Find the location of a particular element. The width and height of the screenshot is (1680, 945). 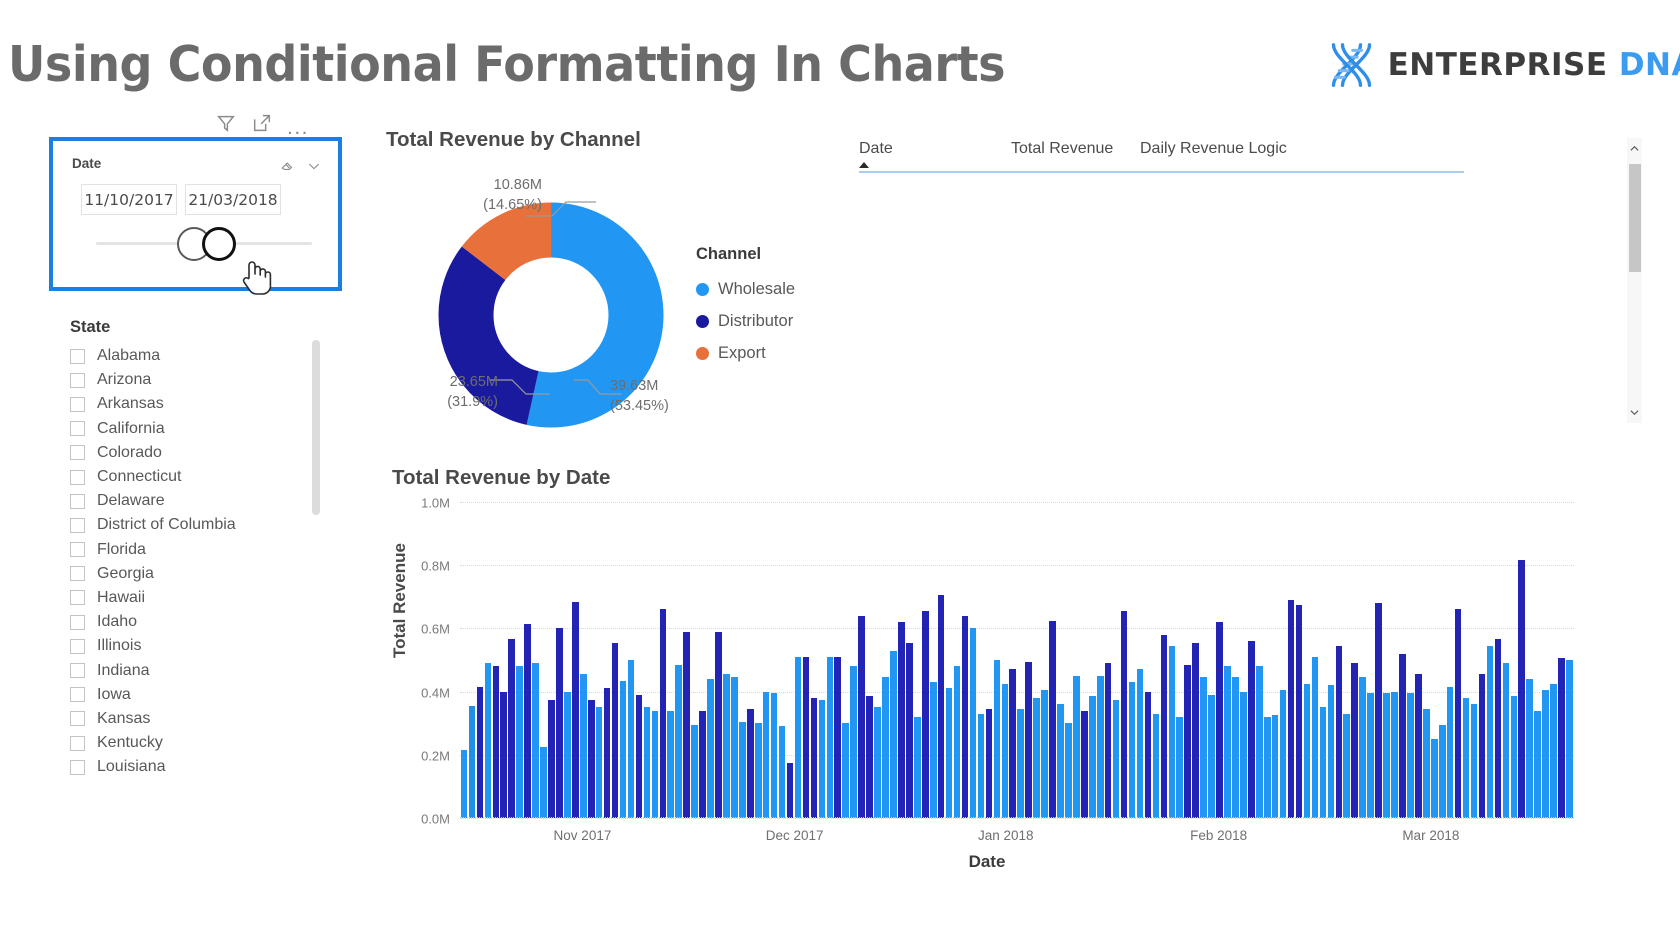

state-list-item: Connecticut is located at coordinates (199, 477).